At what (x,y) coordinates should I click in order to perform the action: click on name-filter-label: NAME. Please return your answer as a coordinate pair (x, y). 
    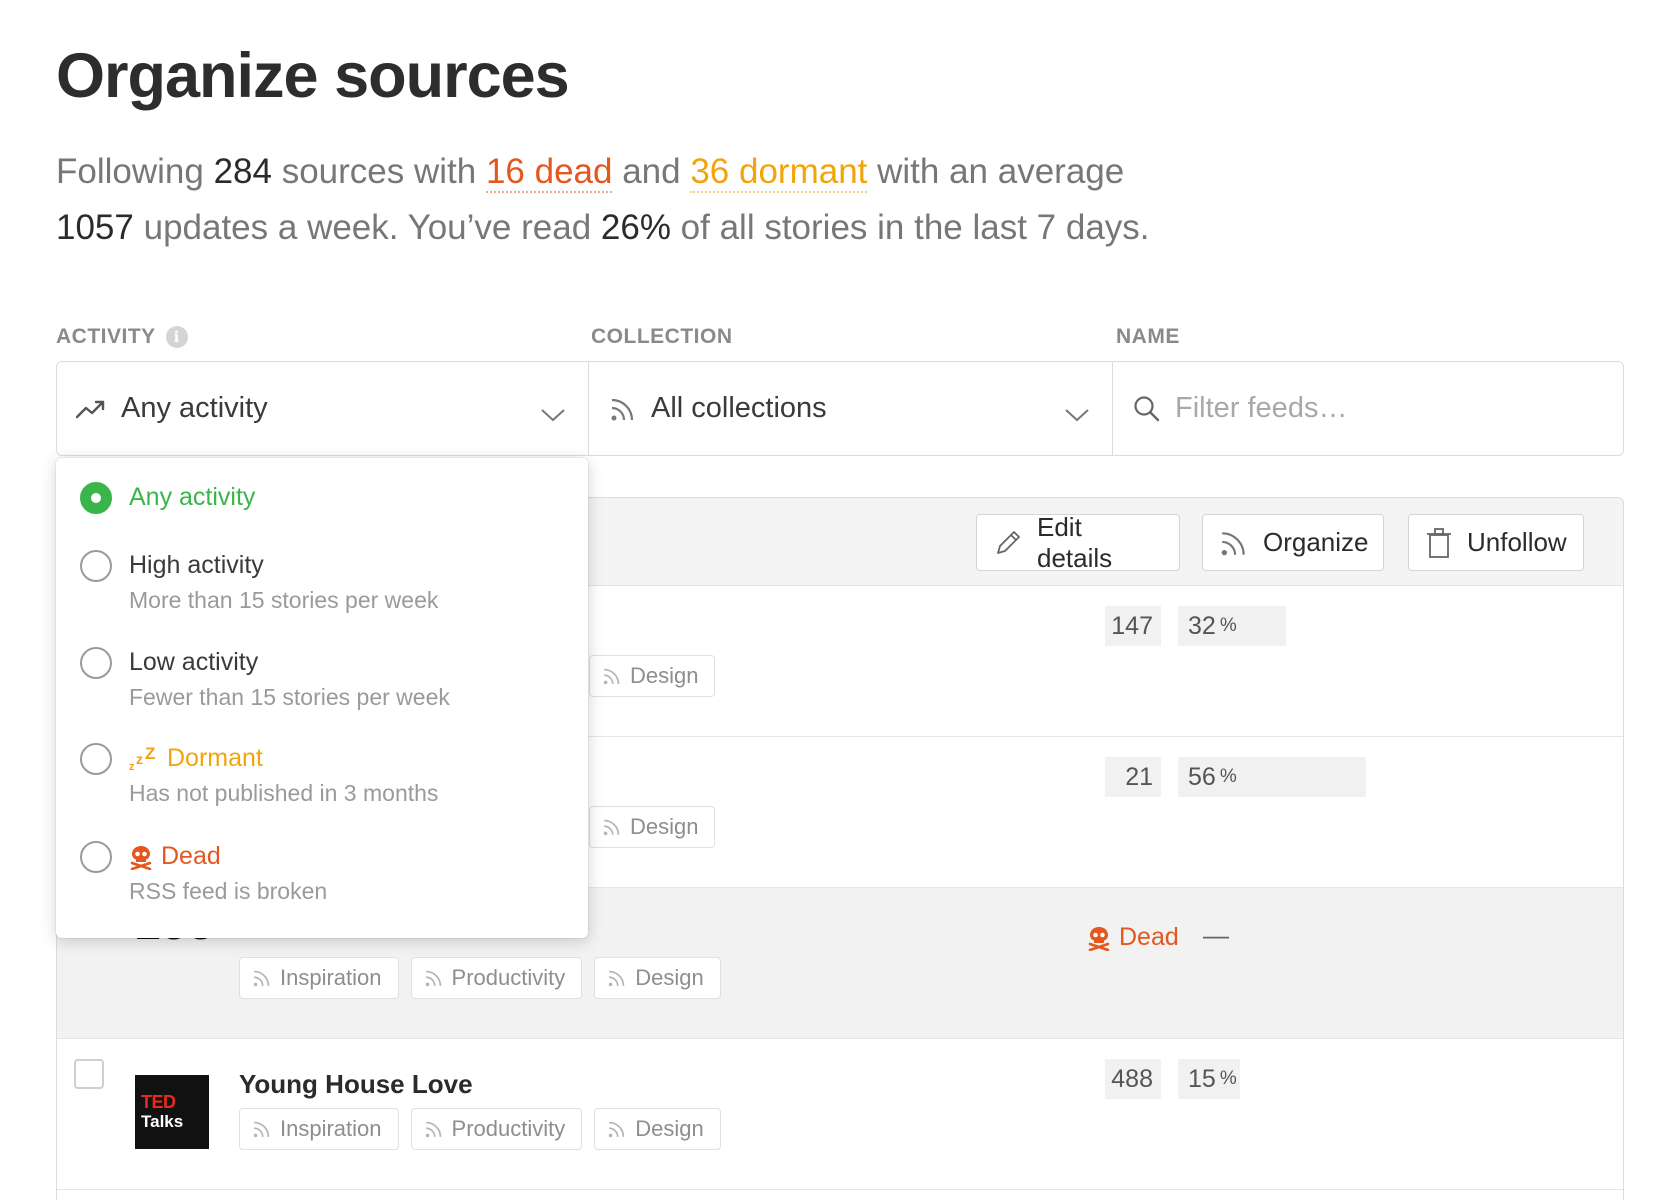
    Looking at the image, I should click on (1148, 336).